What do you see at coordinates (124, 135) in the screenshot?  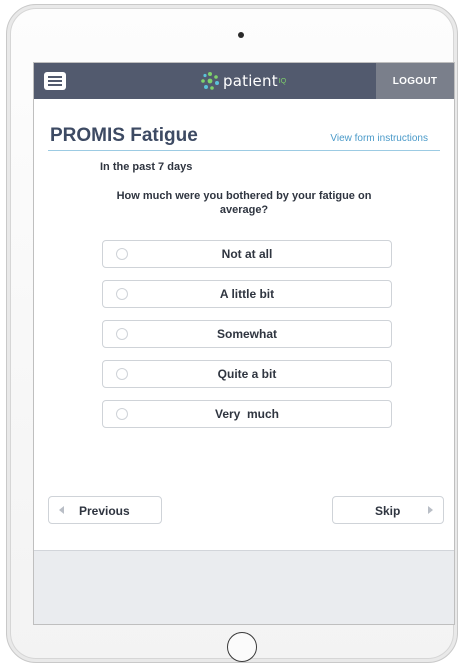 I see `page-title: PROMIS Fatigue` at bounding box center [124, 135].